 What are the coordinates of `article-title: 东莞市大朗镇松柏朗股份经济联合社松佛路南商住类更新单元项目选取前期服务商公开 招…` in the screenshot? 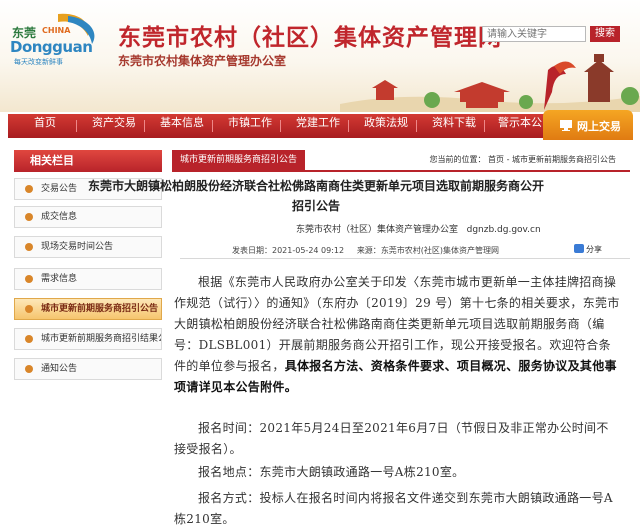 It's located at (316, 196).